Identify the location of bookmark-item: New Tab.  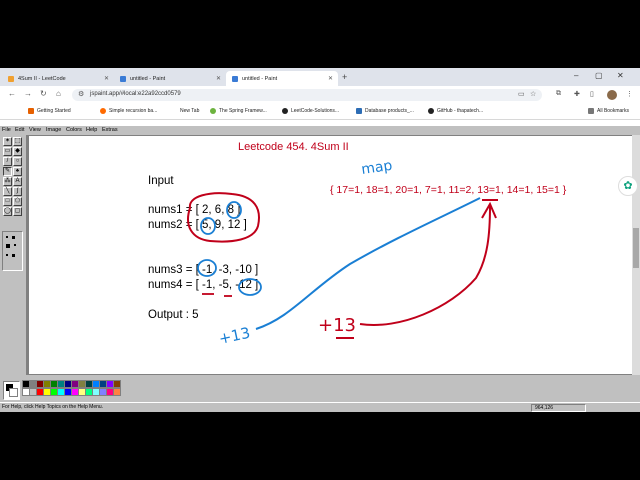
(189, 111).